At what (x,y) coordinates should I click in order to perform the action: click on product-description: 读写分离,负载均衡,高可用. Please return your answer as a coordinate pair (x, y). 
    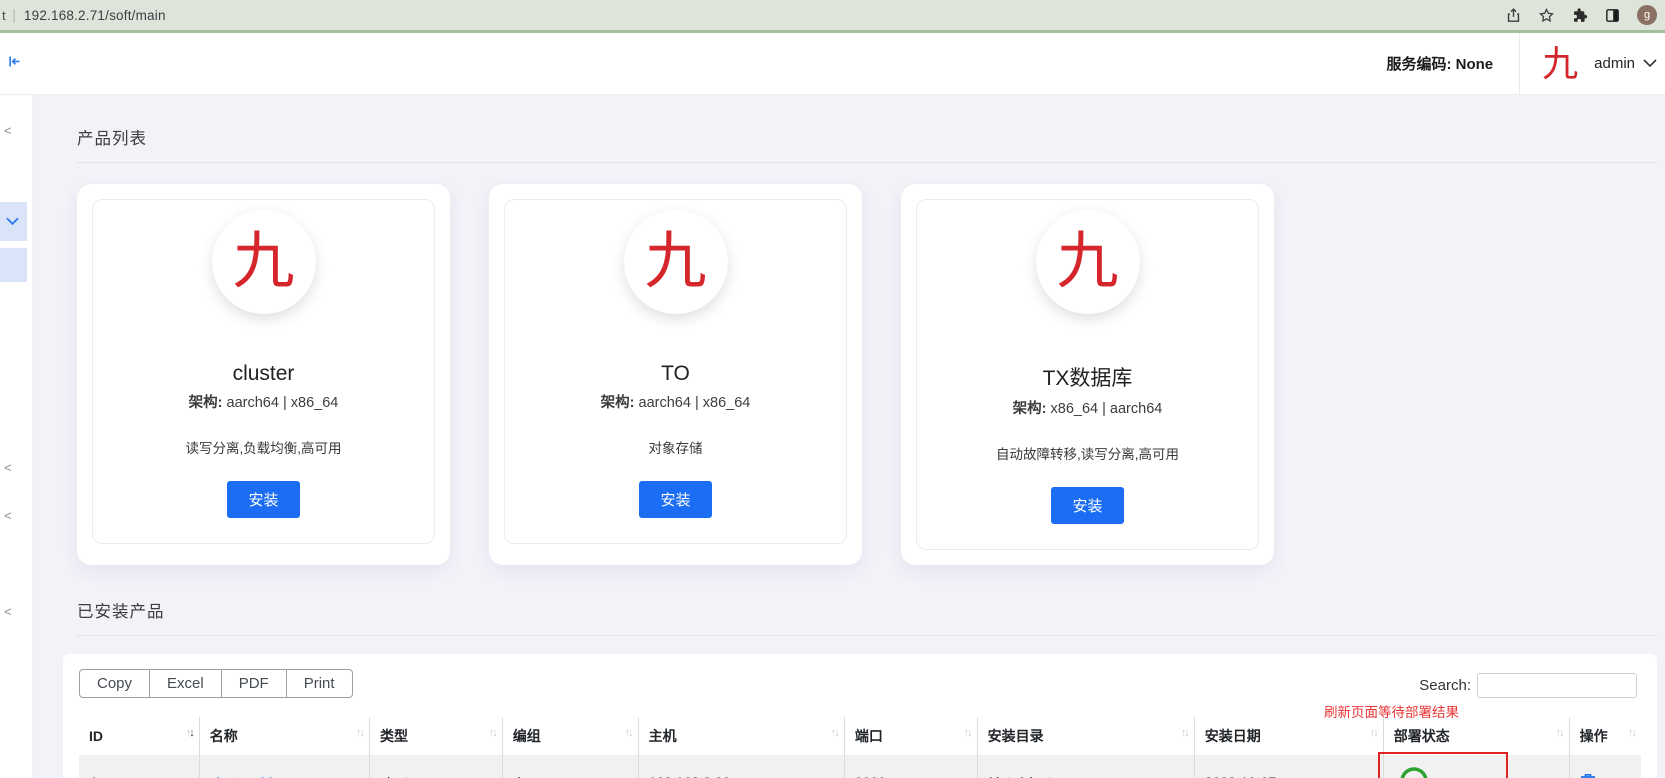
    Looking at the image, I should click on (263, 448).